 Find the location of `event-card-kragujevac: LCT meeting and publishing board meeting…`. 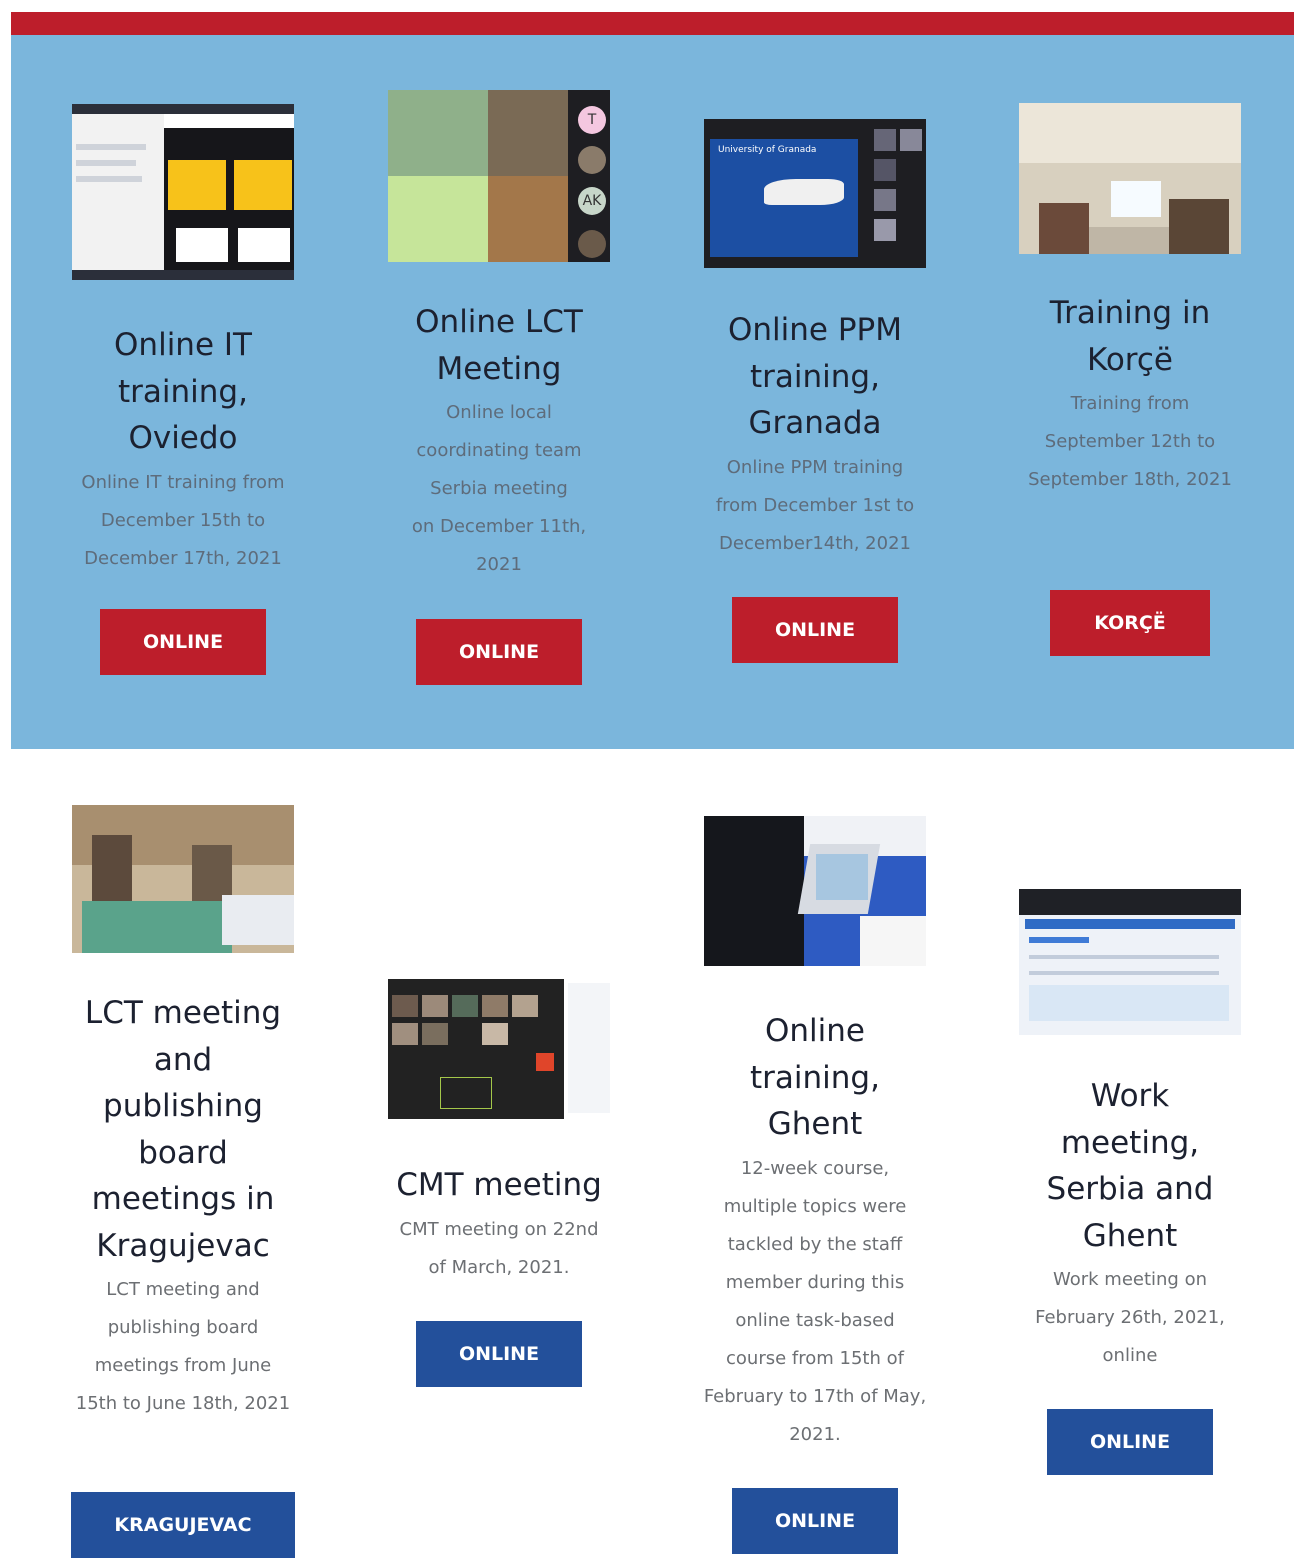

event-card-kragujevac: LCT meeting and publishing board meeting… is located at coordinates (183, 1181).